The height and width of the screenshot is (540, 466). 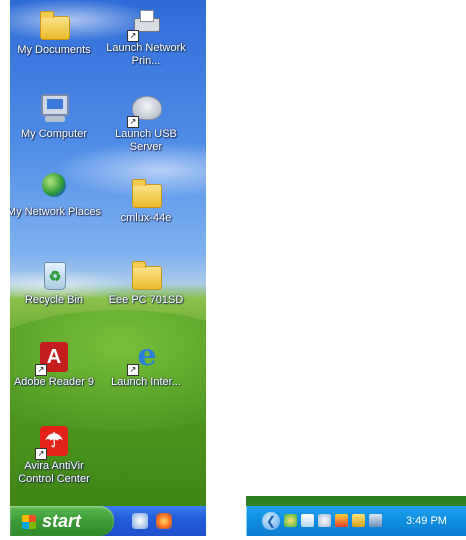 I want to click on cloud-icon, so click(x=324, y=520).